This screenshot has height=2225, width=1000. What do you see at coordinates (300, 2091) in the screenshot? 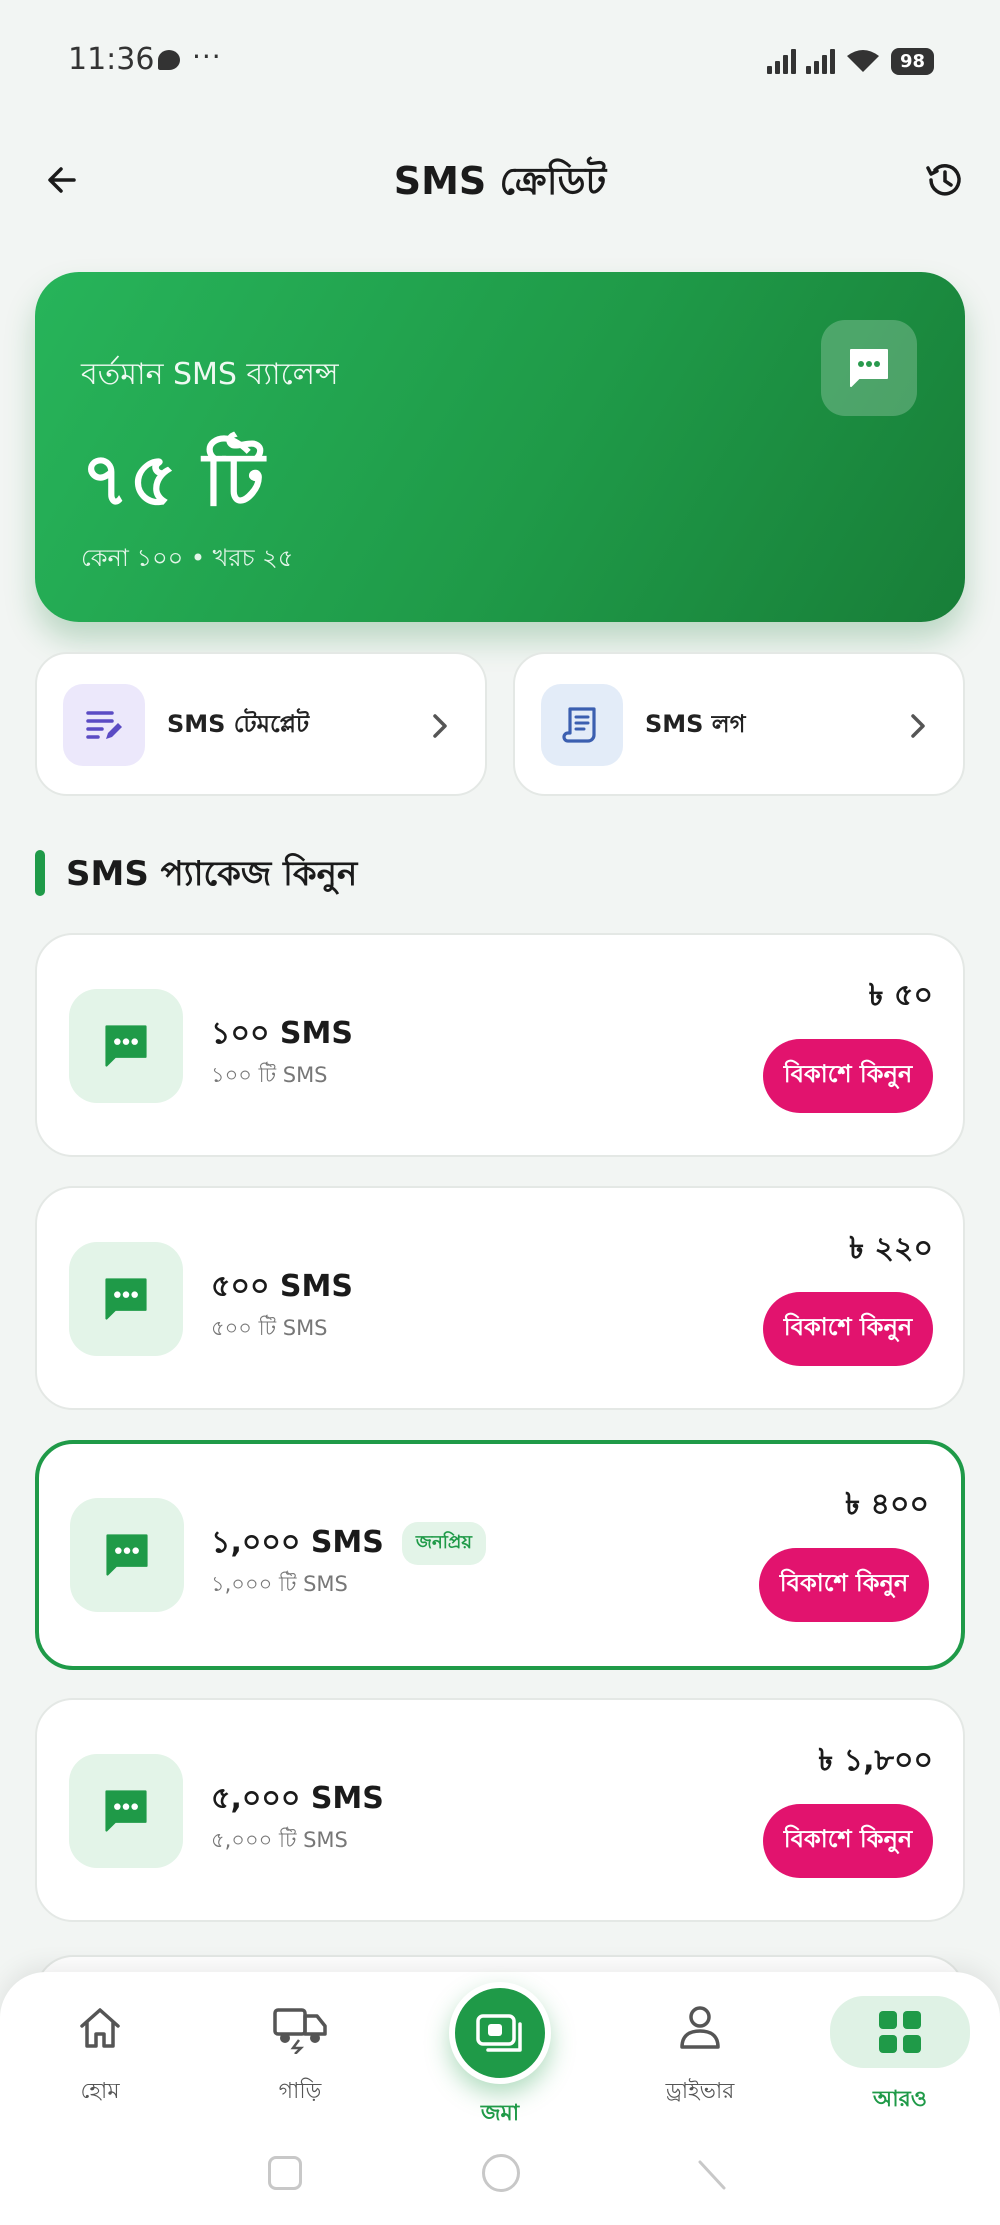
I see `nav-vehicle-label: গাড়ি` at bounding box center [300, 2091].